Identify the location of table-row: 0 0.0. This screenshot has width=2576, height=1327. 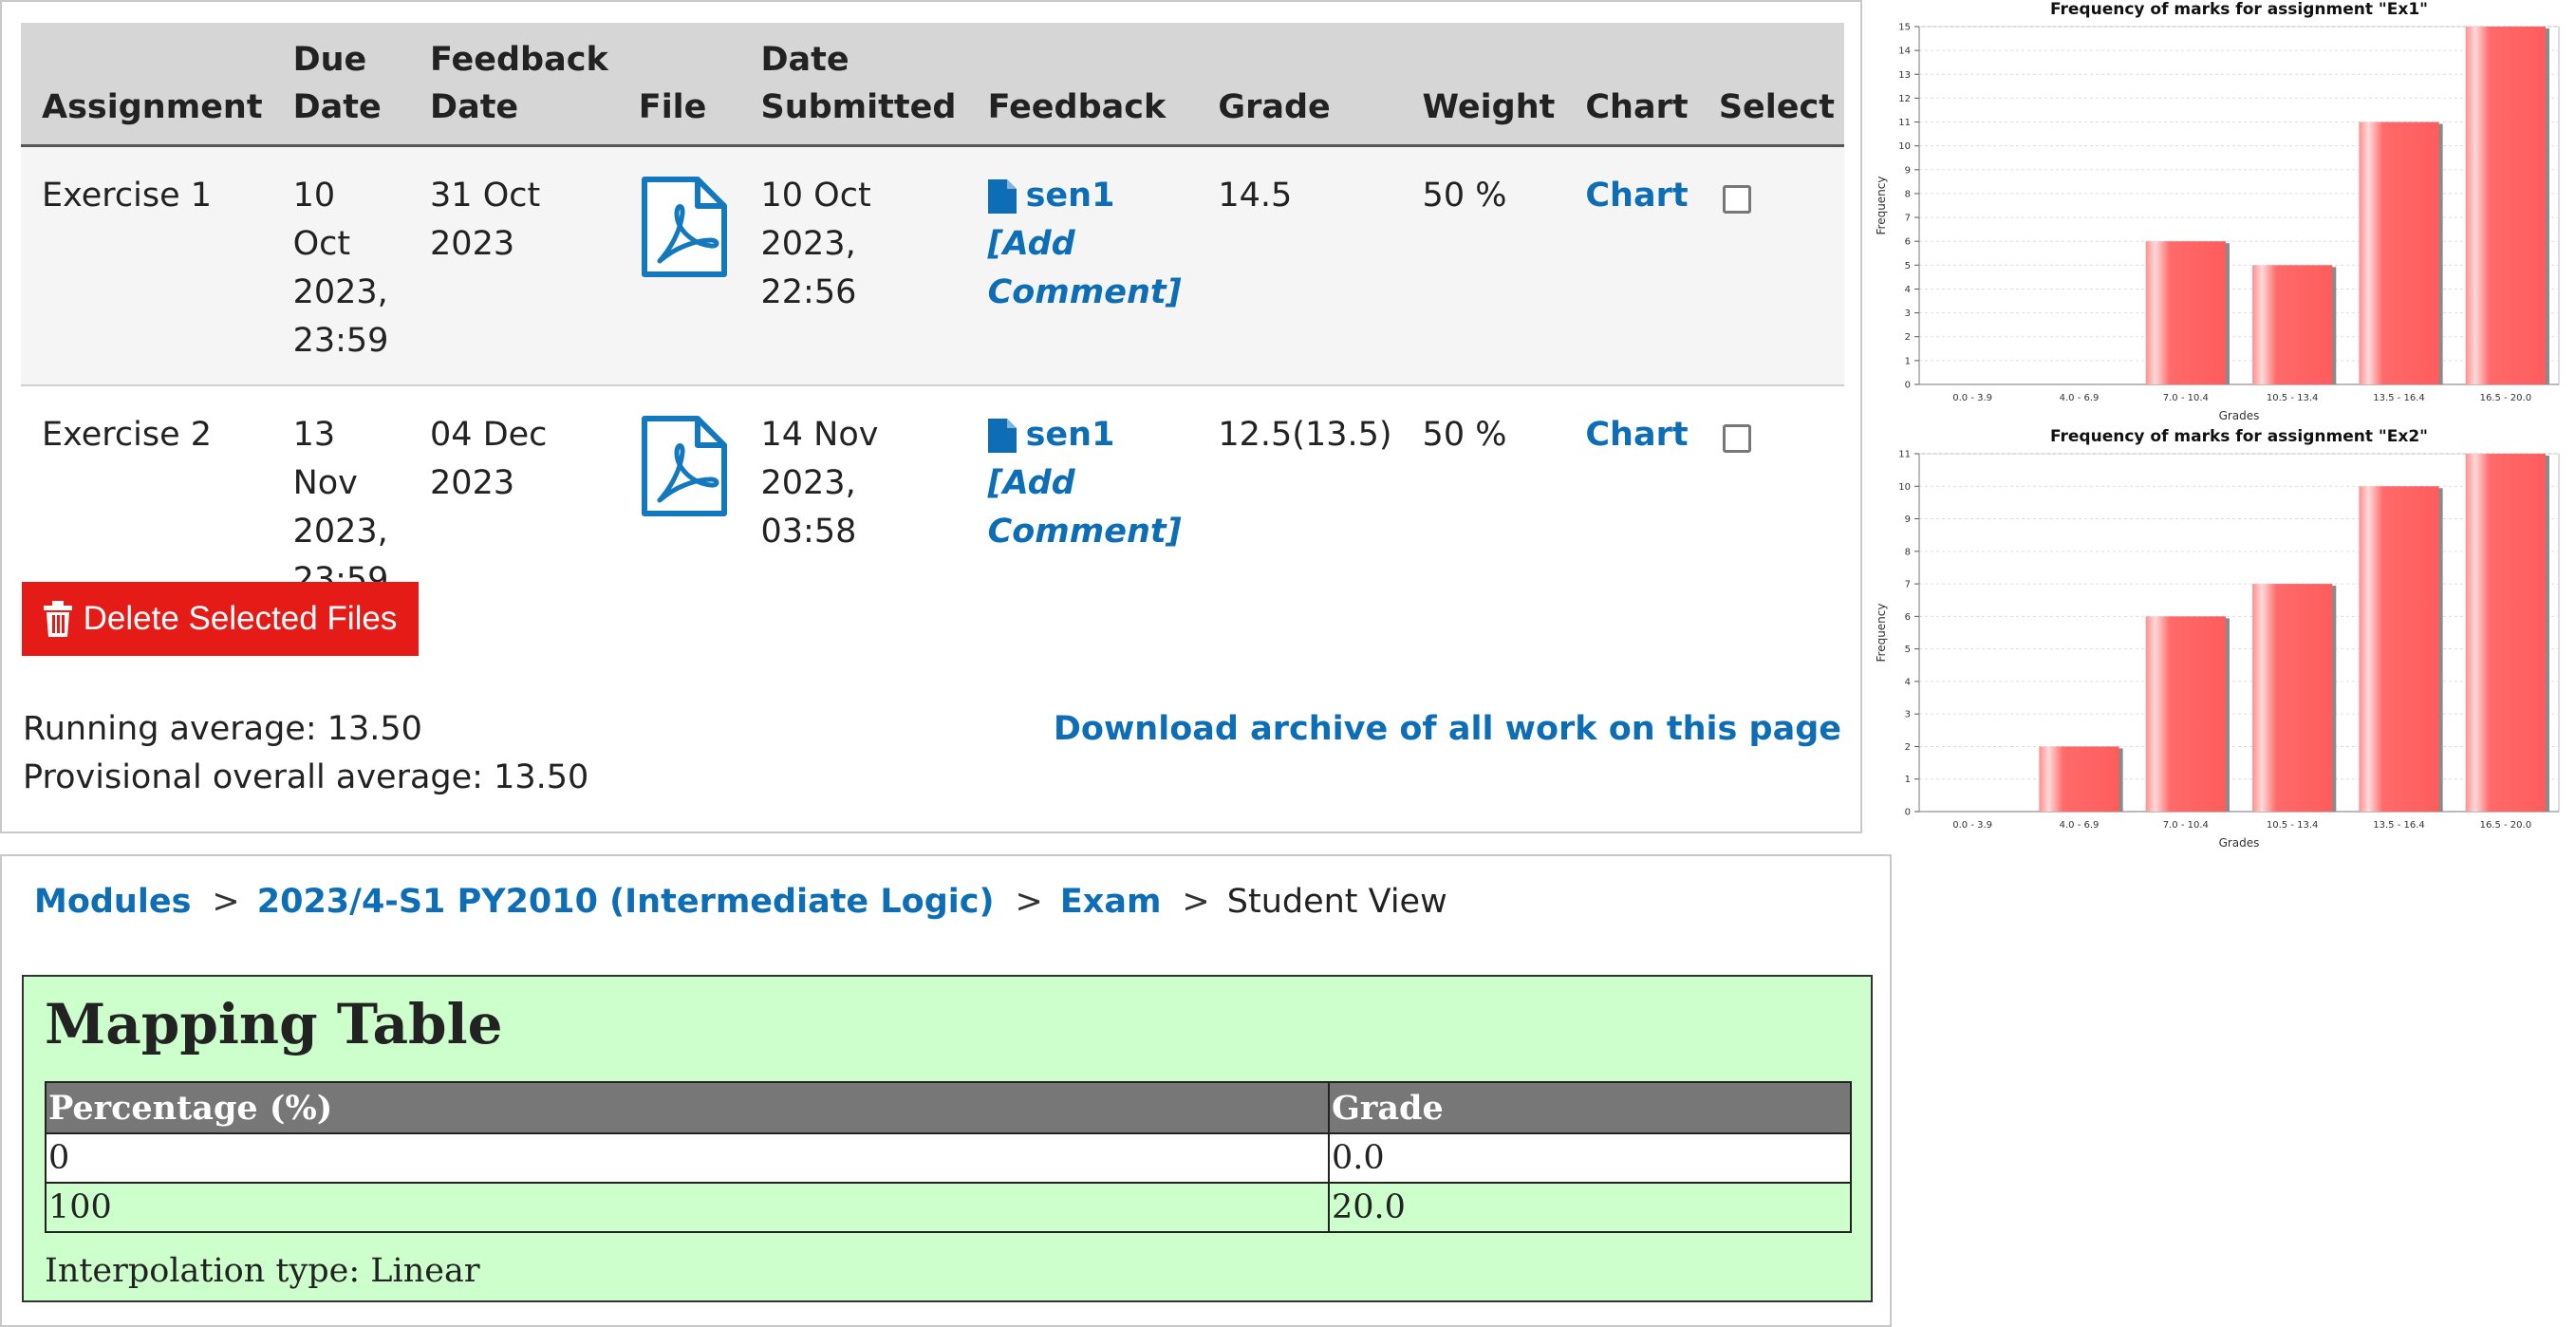
(948, 1158).